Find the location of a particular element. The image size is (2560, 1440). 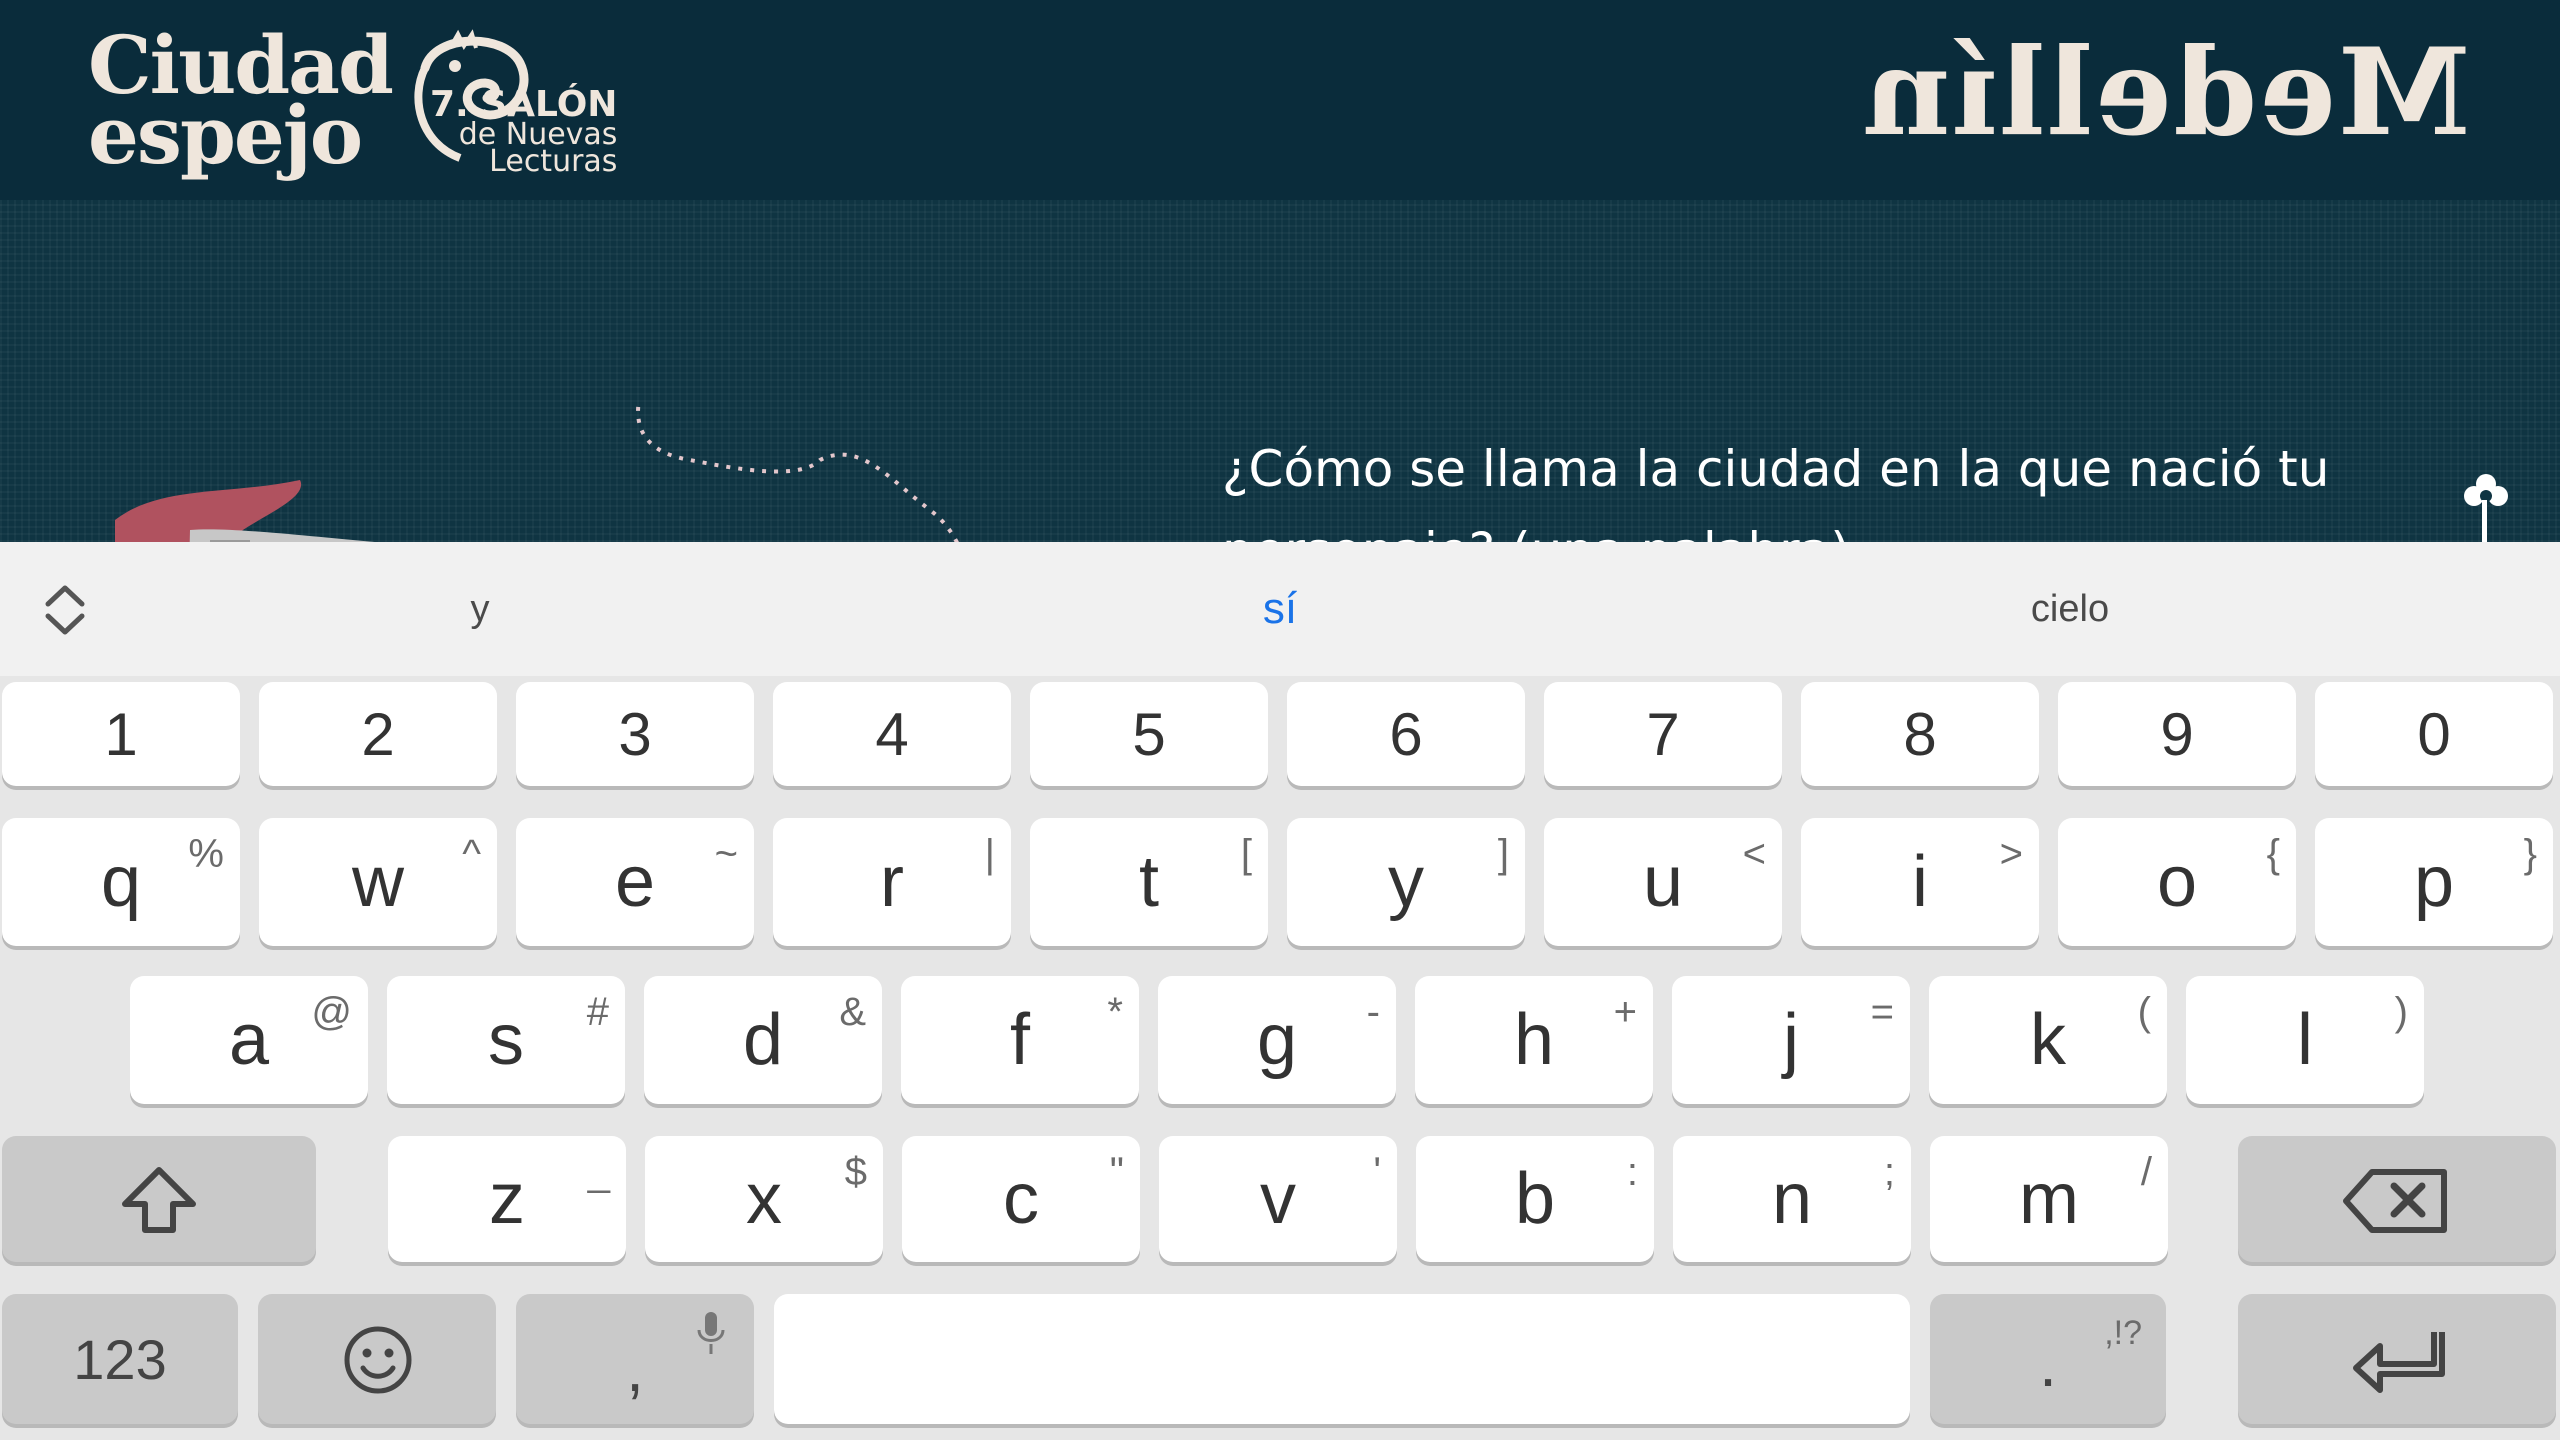

key-n: n; is located at coordinates (1792, 1199).